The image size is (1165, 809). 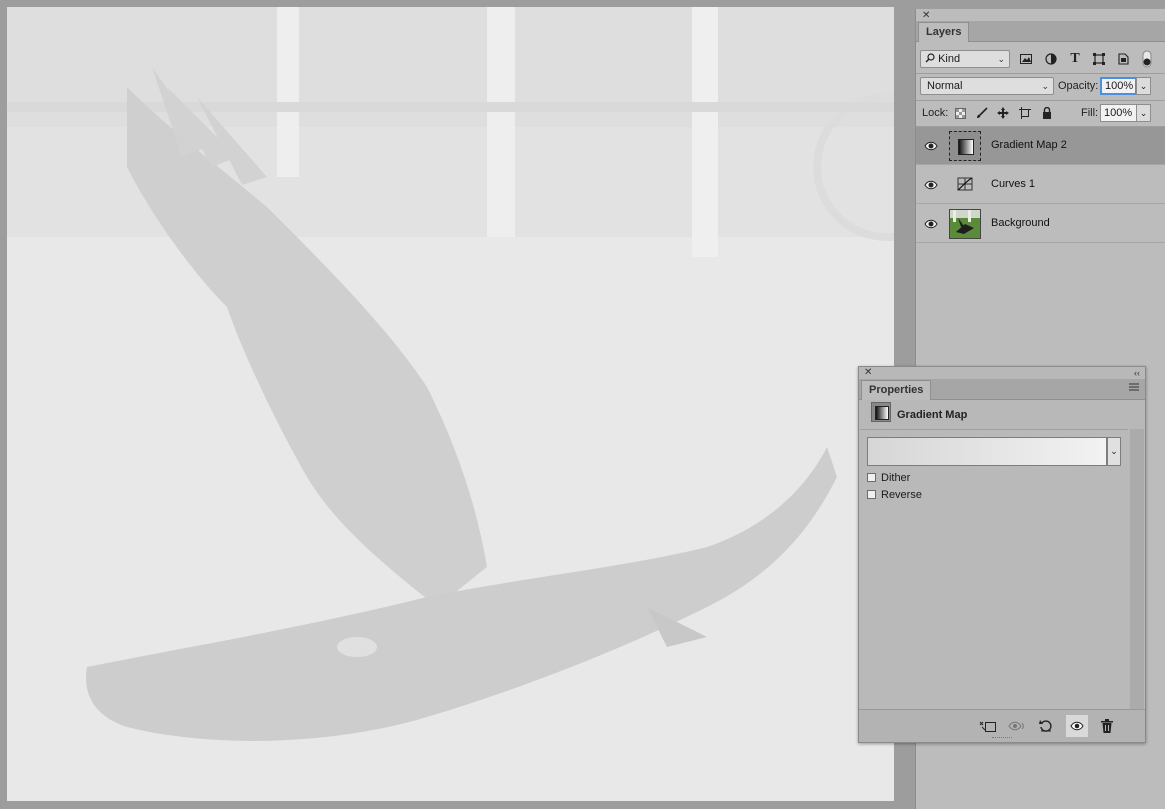 What do you see at coordinates (1003, 113) in the screenshot?
I see `lock-position-icon` at bounding box center [1003, 113].